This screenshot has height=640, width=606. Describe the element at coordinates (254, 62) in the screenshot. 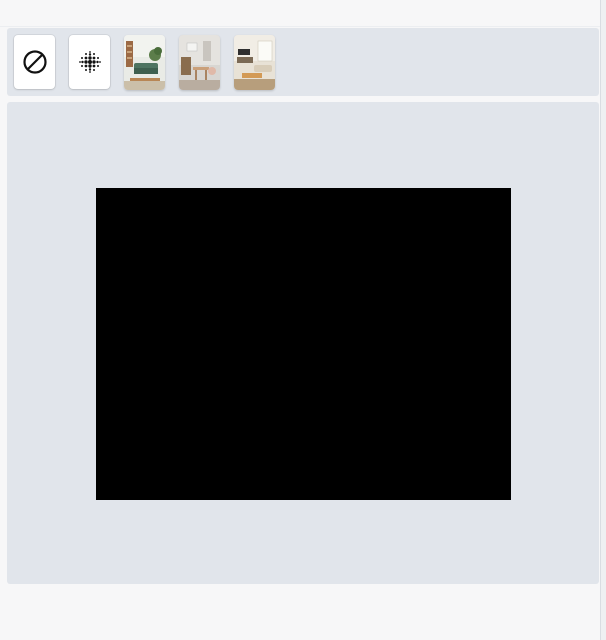

I see `bright-living-room-thumbnail` at that location.